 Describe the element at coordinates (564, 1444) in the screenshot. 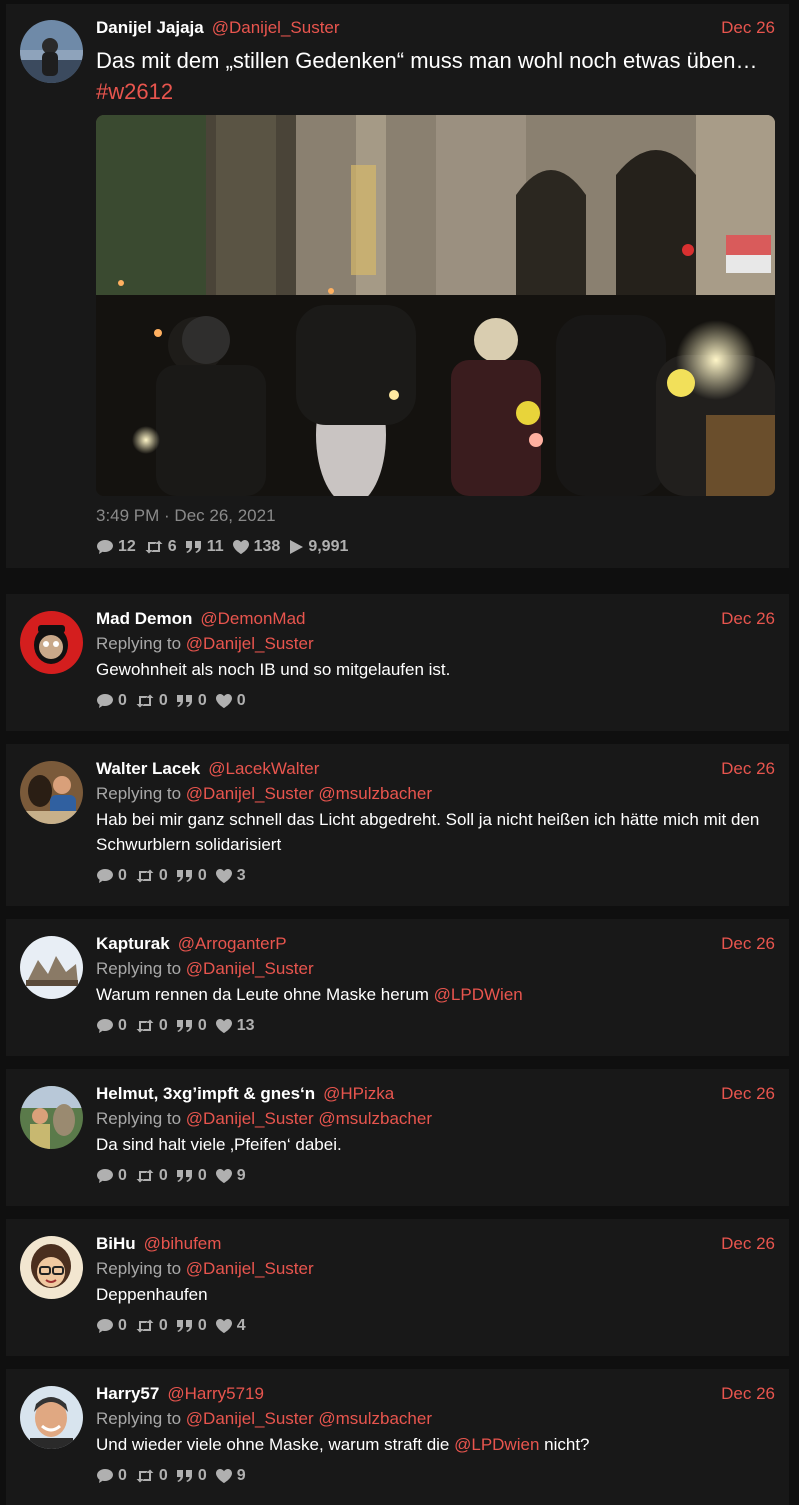

I see `tweet-body-after: nicht?` at that location.